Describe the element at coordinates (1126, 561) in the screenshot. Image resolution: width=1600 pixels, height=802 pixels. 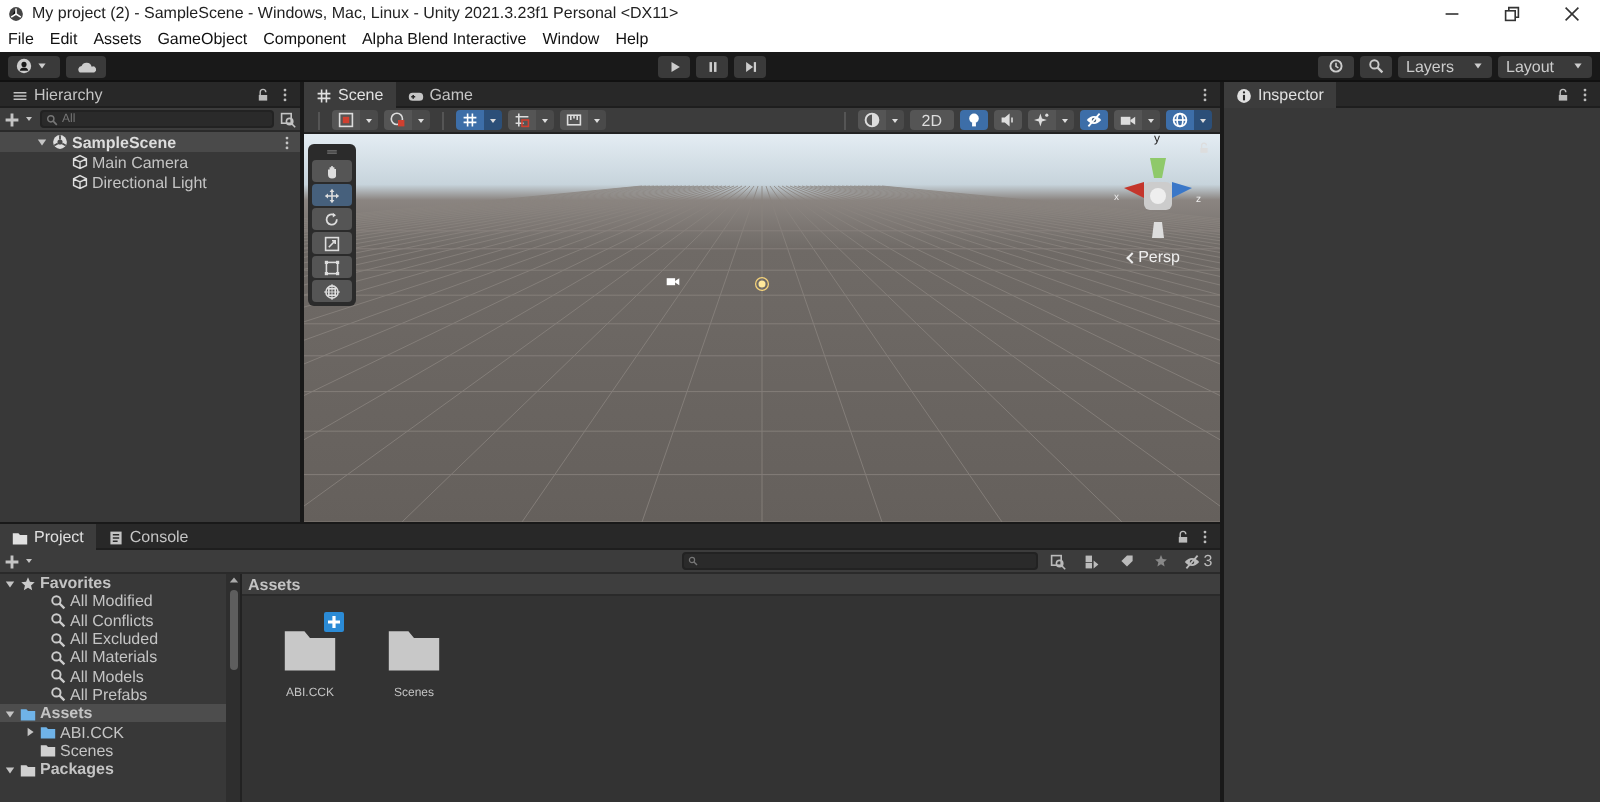
I see `tag-icon` at that location.